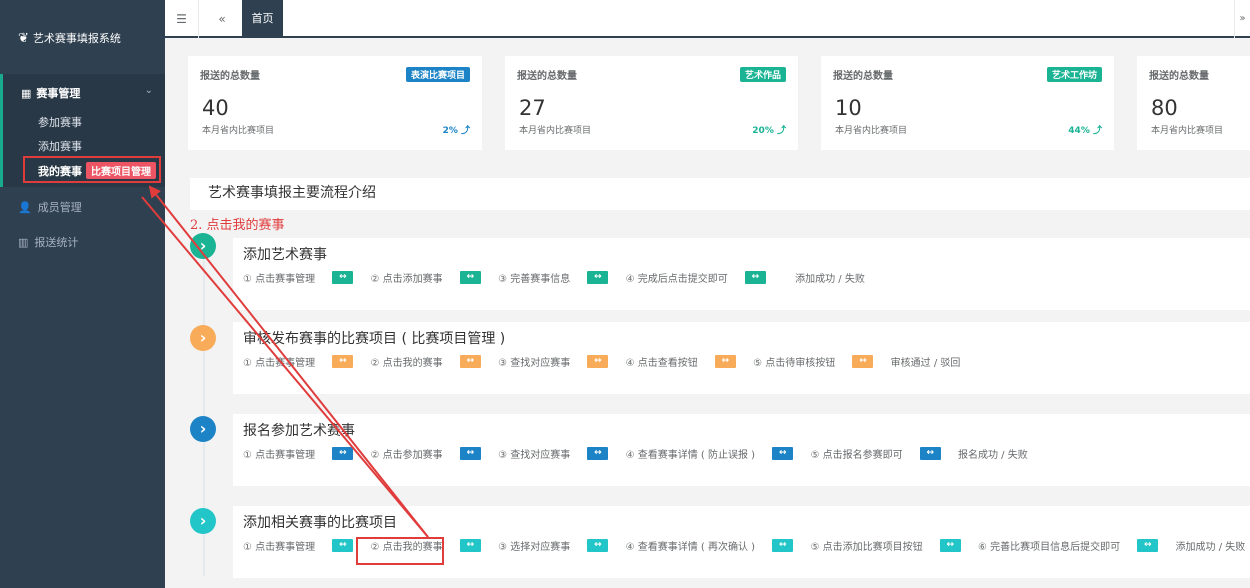 The width and height of the screenshot is (1250, 588). I want to click on app-logo: ❦ 艺术赛事填报系统, so click(69, 38).